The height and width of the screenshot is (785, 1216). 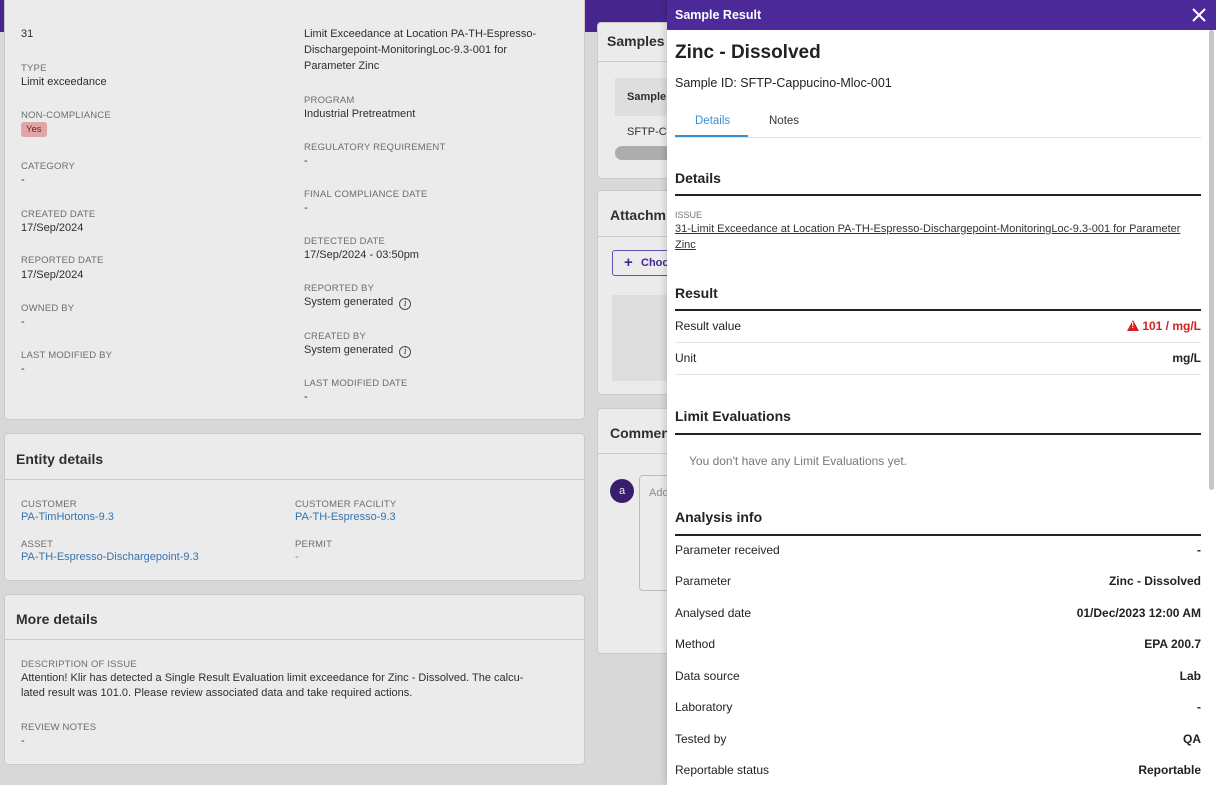 What do you see at coordinates (23, 322) in the screenshot?
I see `owned-by-value: -` at bounding box center [23, 322].